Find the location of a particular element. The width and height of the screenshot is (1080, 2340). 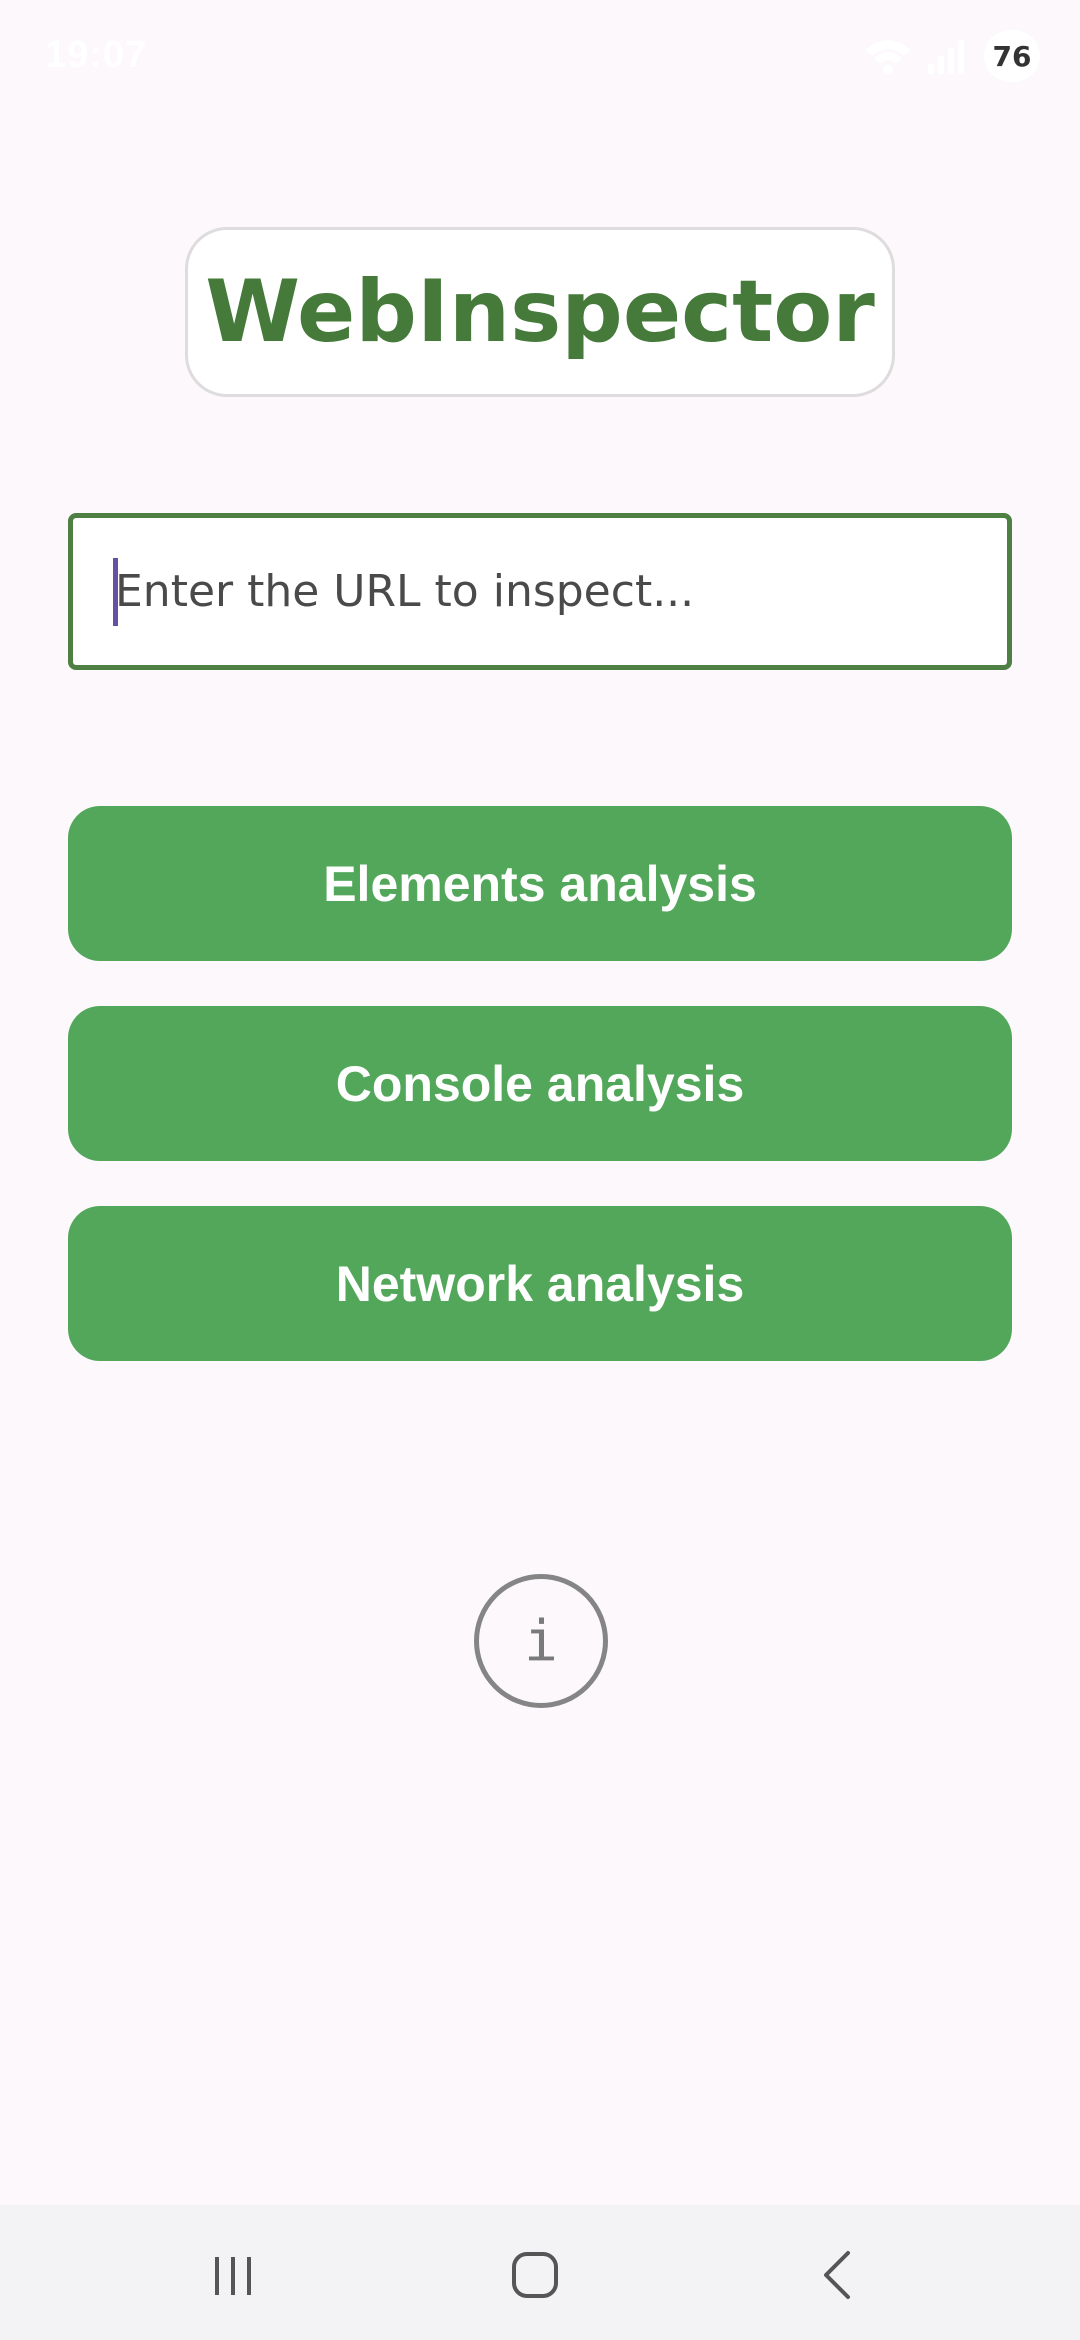

home-button is located at coordinates (535, 2275).